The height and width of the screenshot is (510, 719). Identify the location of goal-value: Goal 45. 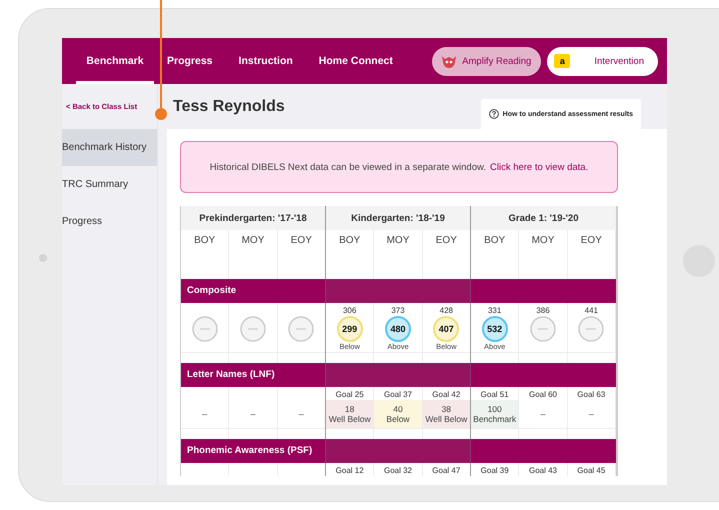
(591, 470).